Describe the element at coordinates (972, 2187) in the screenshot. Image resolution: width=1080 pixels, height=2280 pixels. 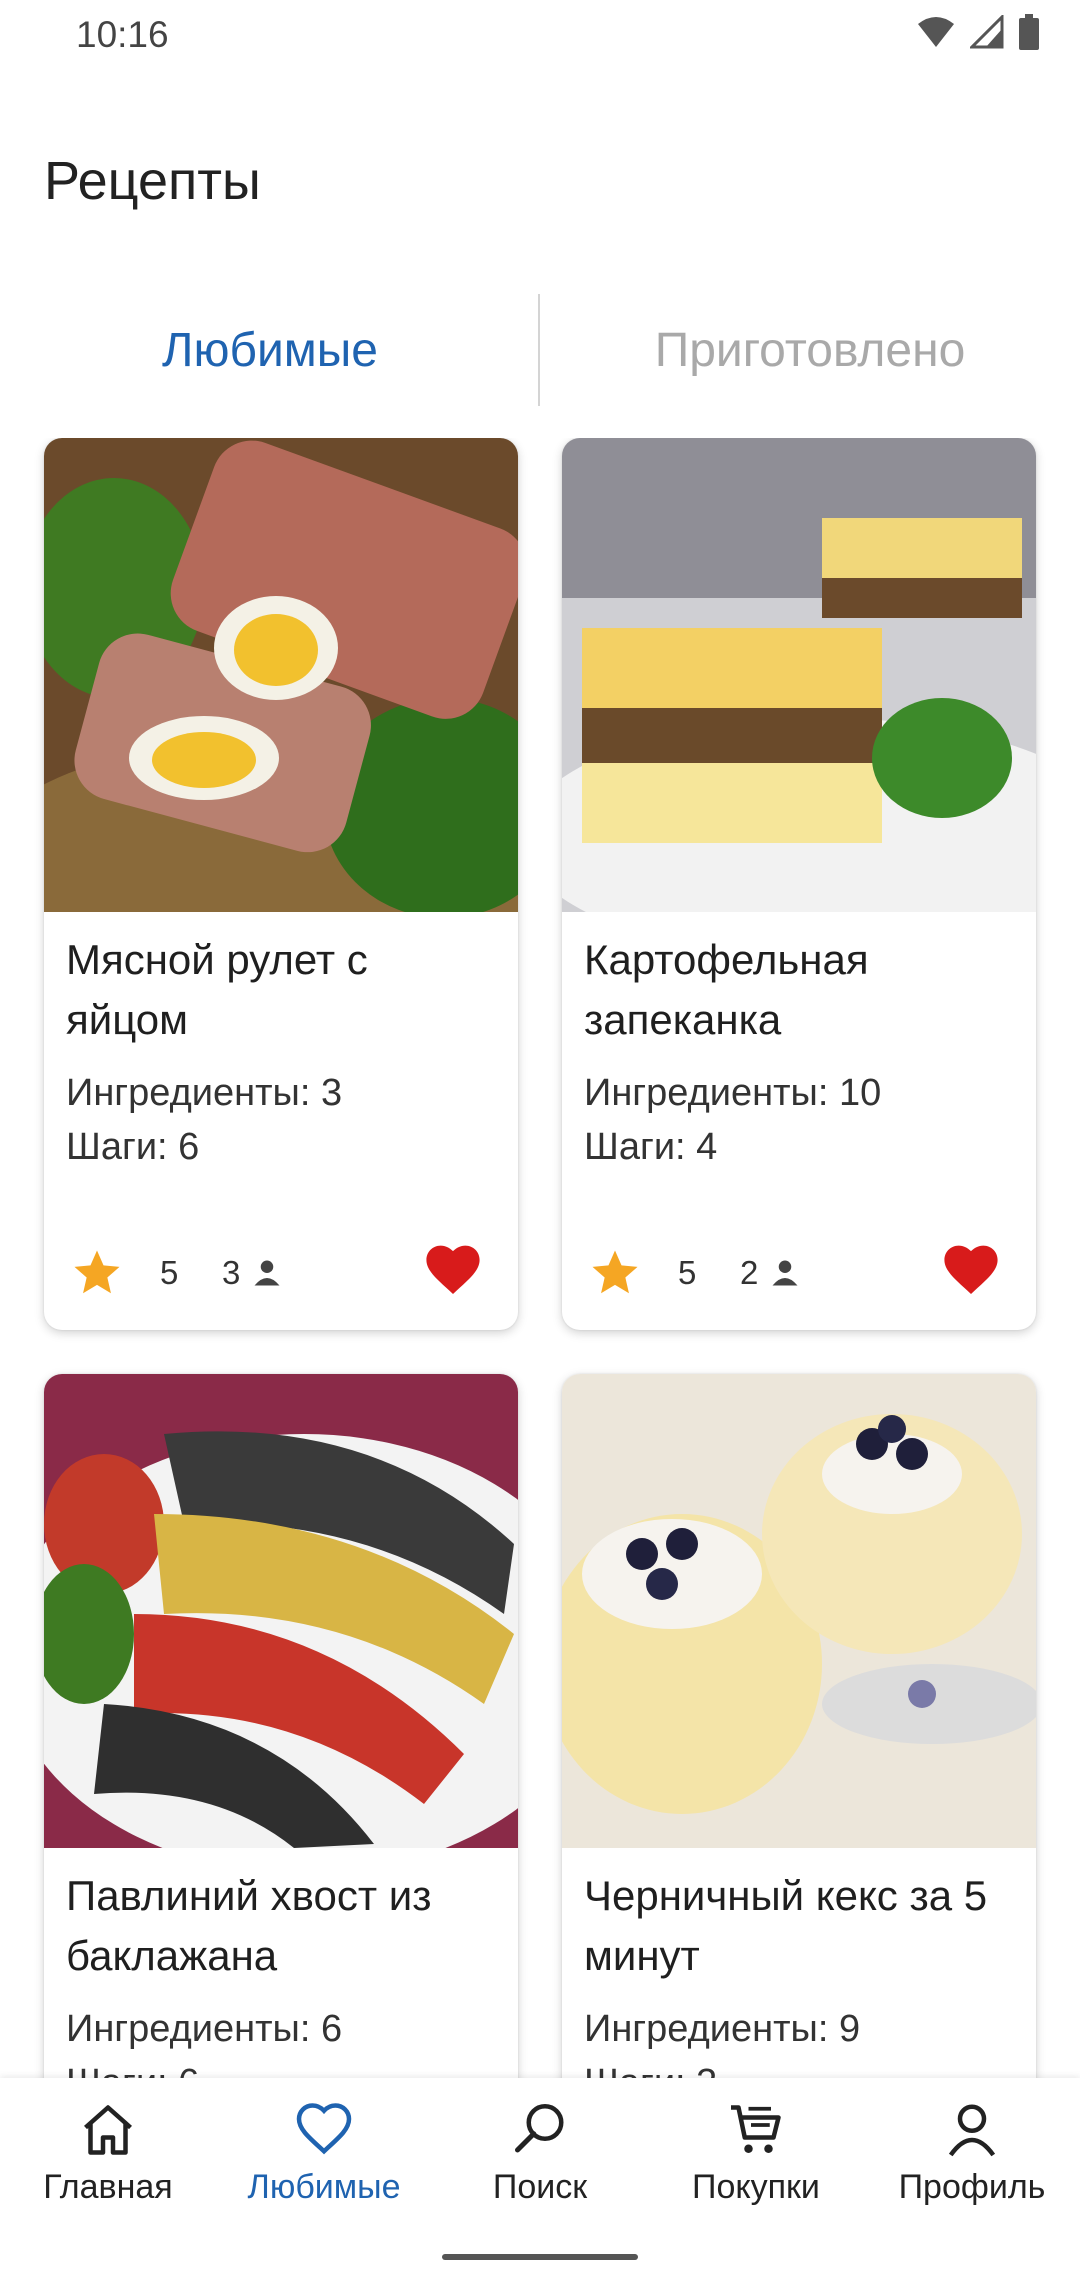
I see `nav-profile-label: Профиль` at that location.